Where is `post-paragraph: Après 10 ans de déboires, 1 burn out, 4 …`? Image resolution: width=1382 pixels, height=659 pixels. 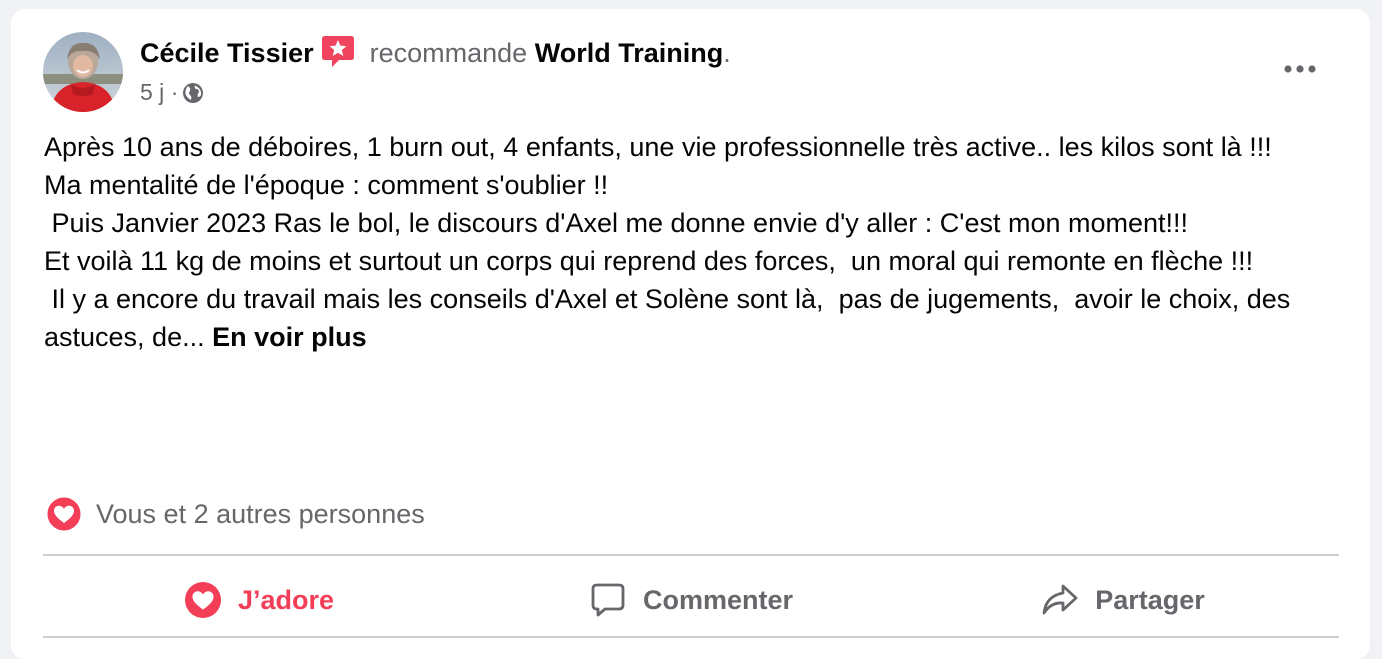
post-paragraph: Après 10 ans de déboires, 1 burn out, 4 … is located at coordinates (658, 147).